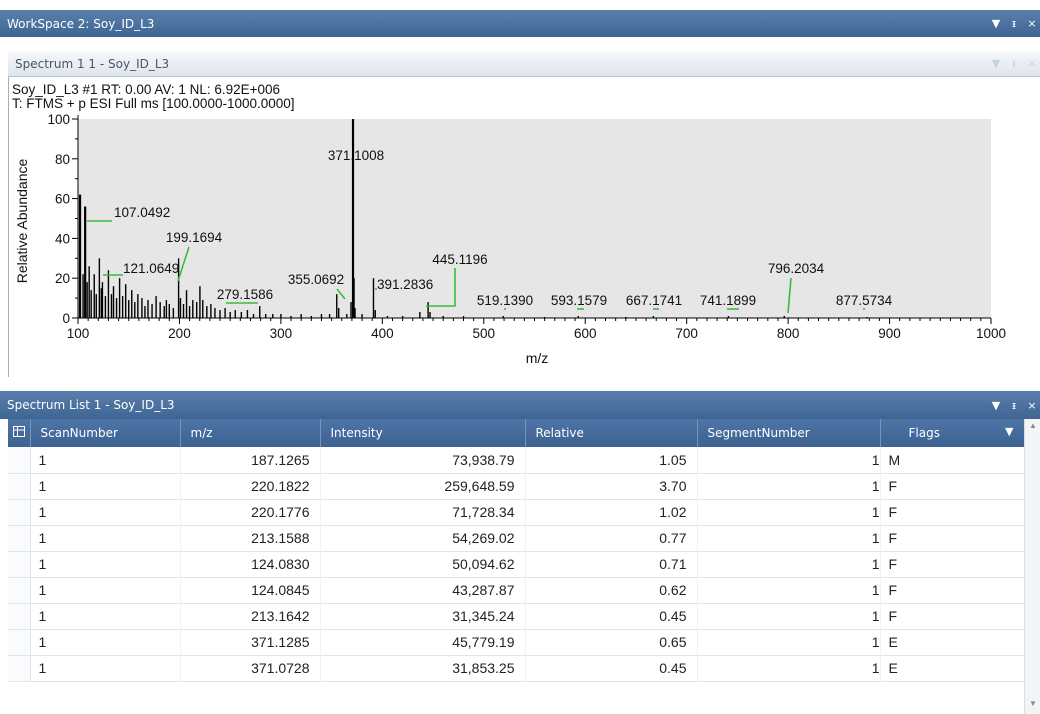 This screenshot has height=714, width=1040. What do you see at coordinates (1032, 566) in the screenshot?
I see `vertical-scrollbar: ▲ ▼` at bounding box center [1032, 566].